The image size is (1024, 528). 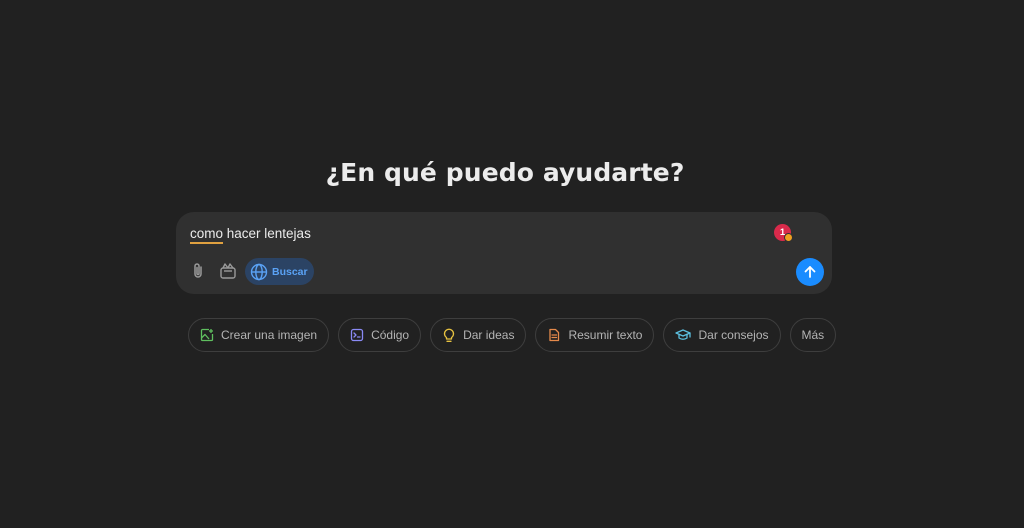 I want to click on paperclip-icon, so click(x=198, y=270).